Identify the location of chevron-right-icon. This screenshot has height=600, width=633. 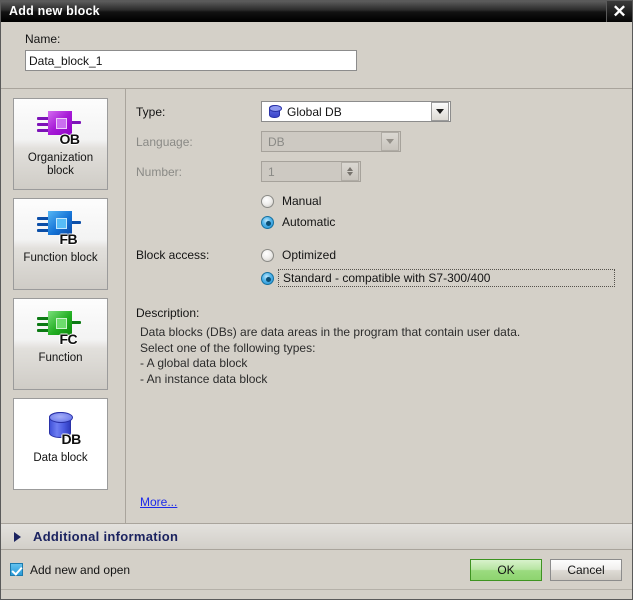
(17, 536).